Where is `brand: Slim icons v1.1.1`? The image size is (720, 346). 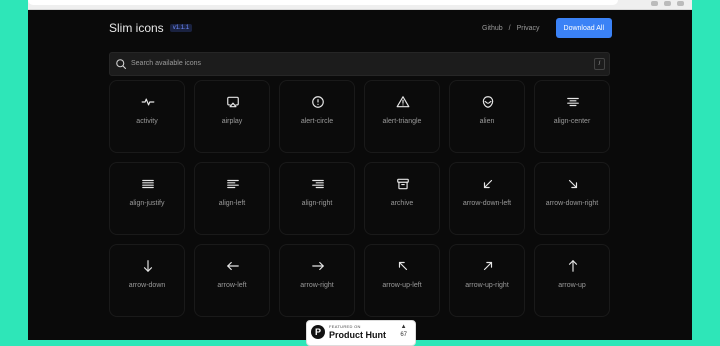 brand: Slim icons v1.1.1 is located at coordinates (151, 28).